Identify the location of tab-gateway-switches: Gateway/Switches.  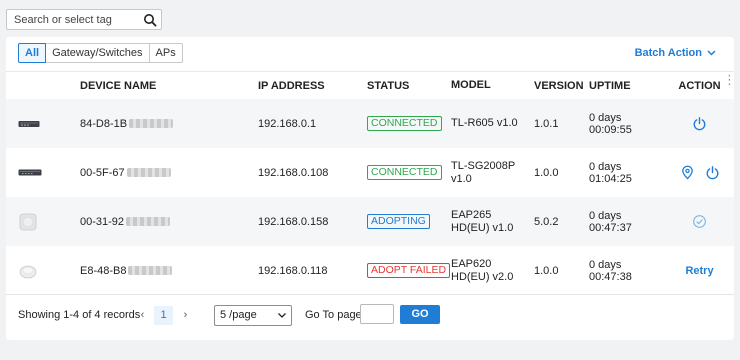
(97, 53).